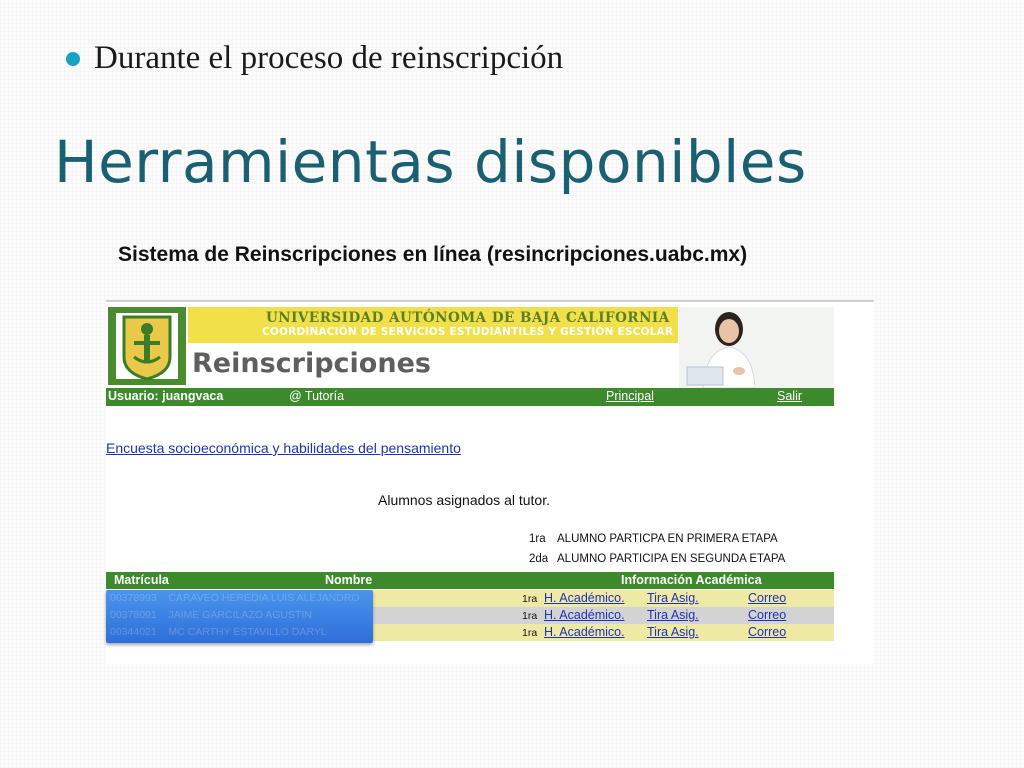 The width and height of the screenshot is (1024, 768). Describe the element at coordinates (264, 598) in the screenshot. I see `student-name: CARAVEO HEREDIA LUIS ALEJANDRO` at that location.